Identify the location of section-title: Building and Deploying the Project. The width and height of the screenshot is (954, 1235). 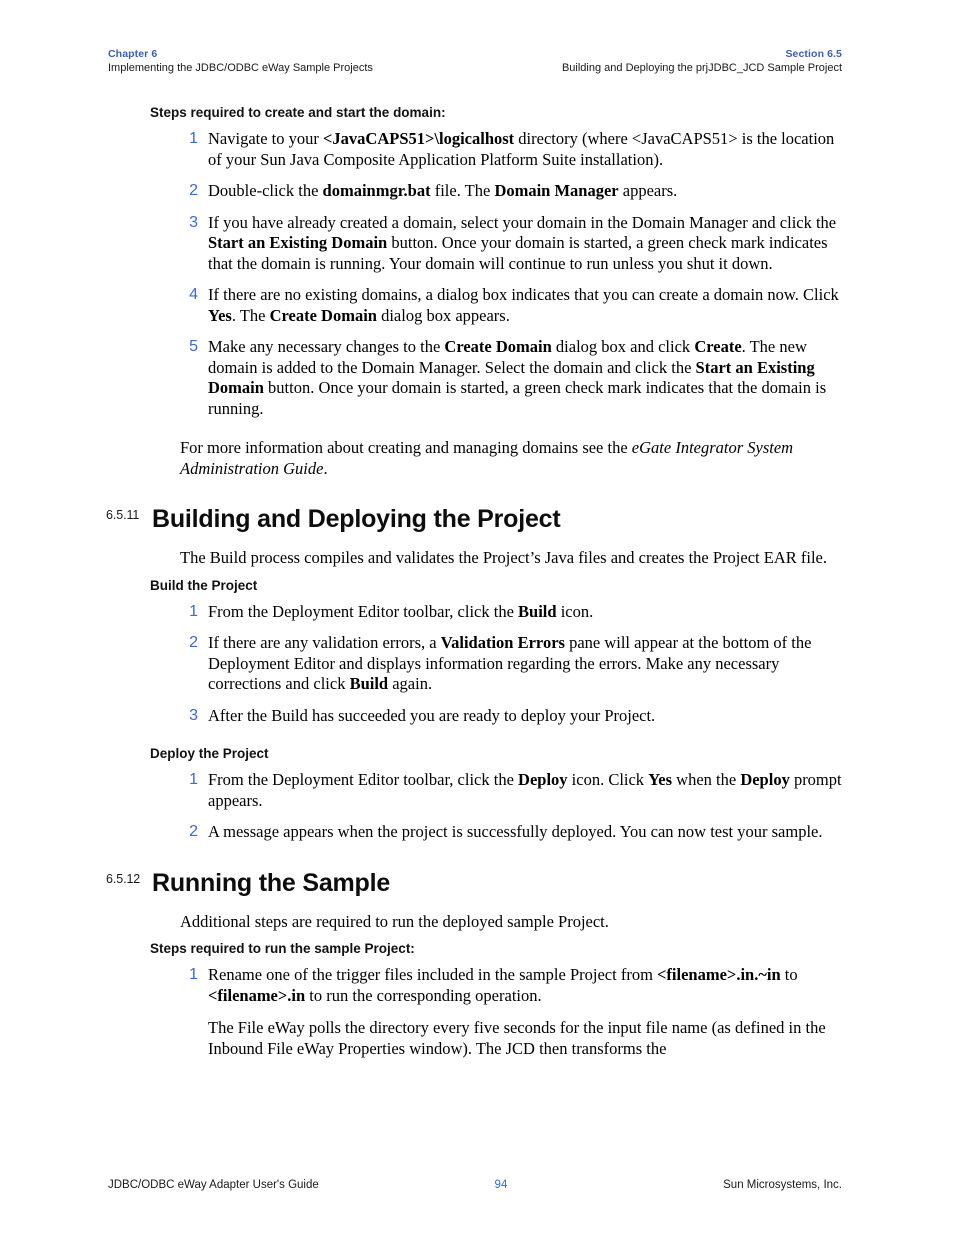
(356, 519).